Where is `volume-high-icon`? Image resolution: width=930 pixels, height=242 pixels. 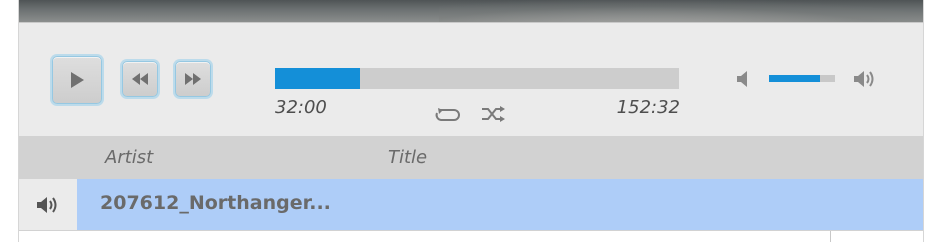
volume-high-icon is located at coordinates (864, 79).